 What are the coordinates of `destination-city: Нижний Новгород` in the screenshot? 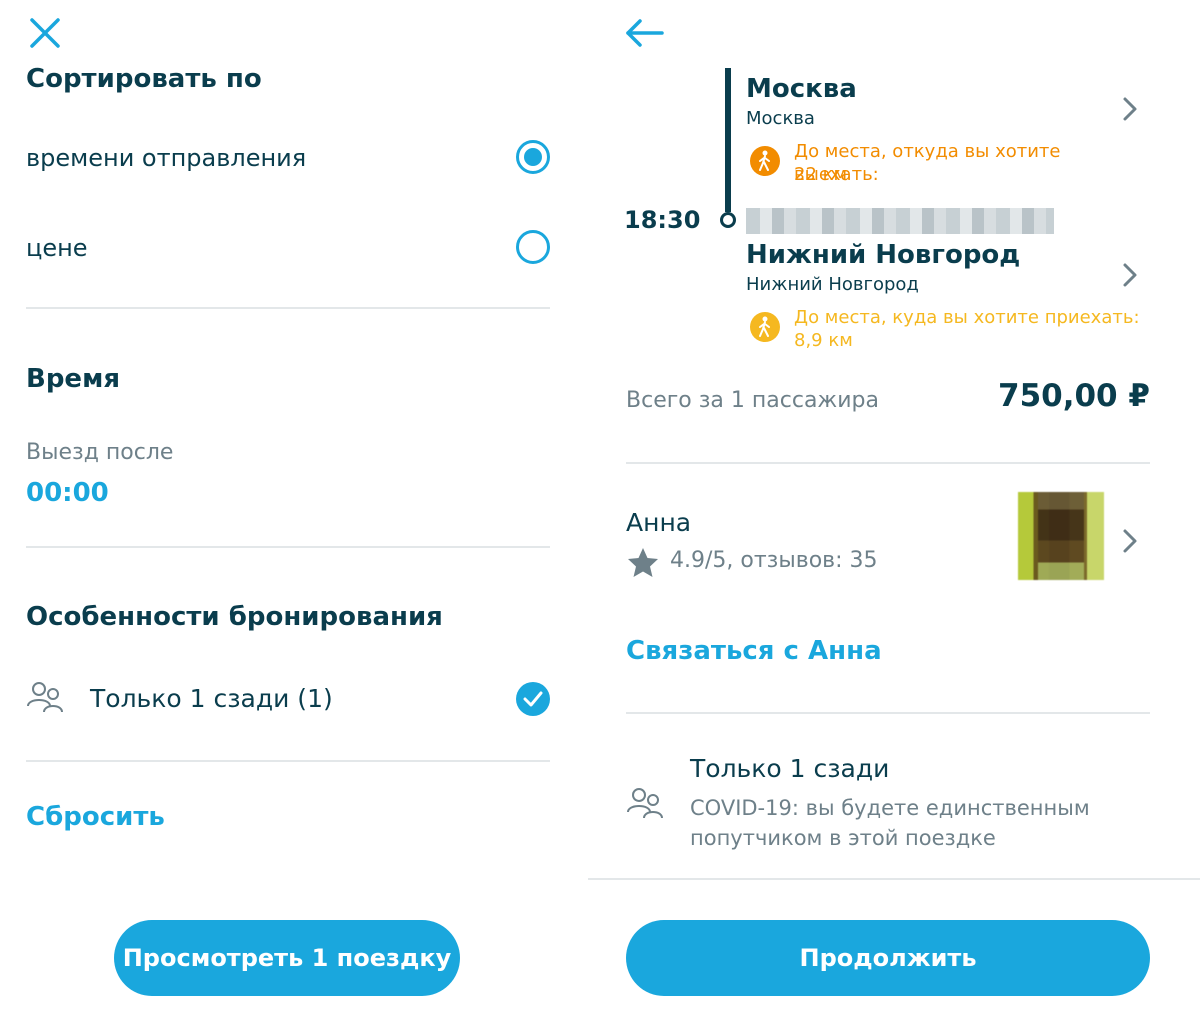 It's located at (883, 255).